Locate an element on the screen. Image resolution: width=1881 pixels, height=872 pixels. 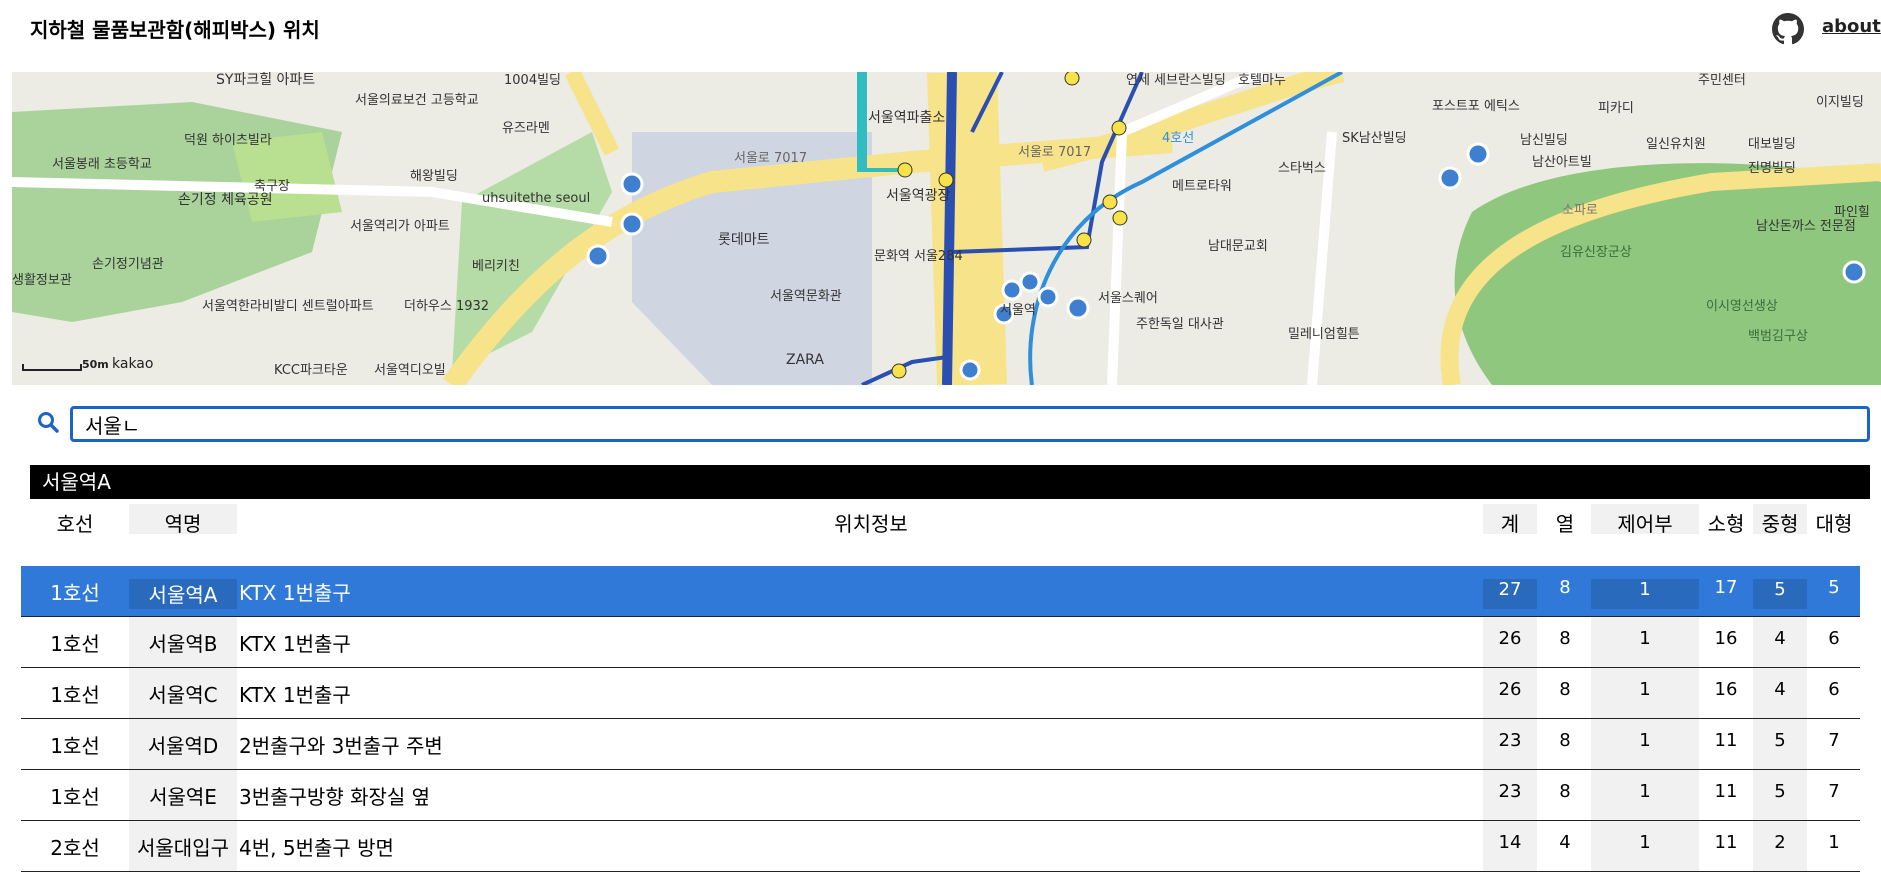
cell-columns: 4 is located at coordinates (1565, 842).